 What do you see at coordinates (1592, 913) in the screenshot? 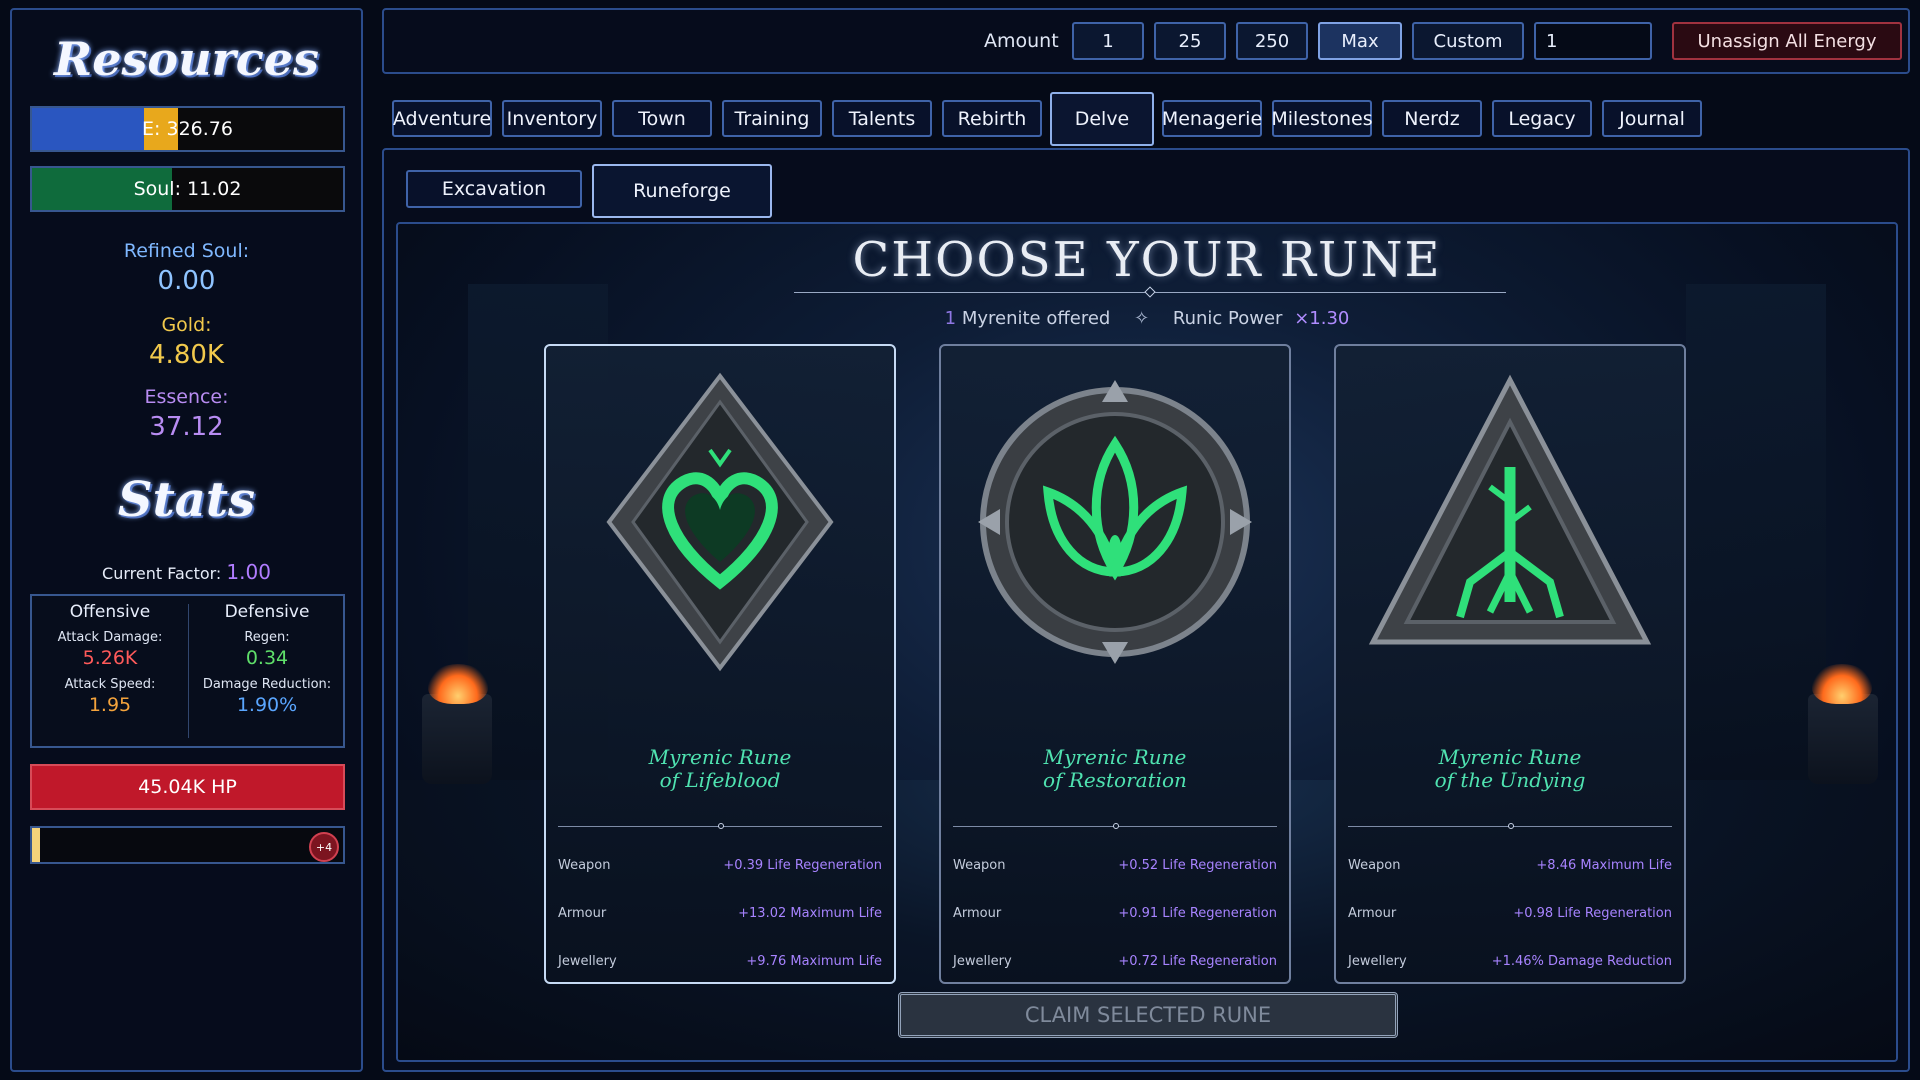
I see `bonus-value: +0.98 Life Regeneration` at bounding box center [1592, 913].